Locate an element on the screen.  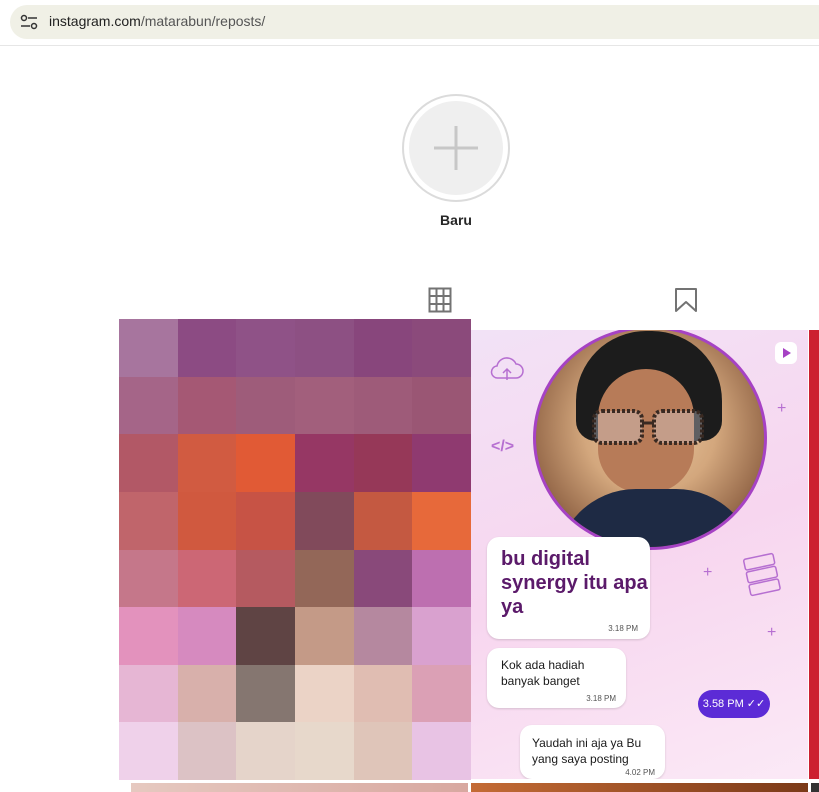
chat-bubble: Kok ada hadiah banyak banget 3.18 PM is located at coordinates (556, 678).